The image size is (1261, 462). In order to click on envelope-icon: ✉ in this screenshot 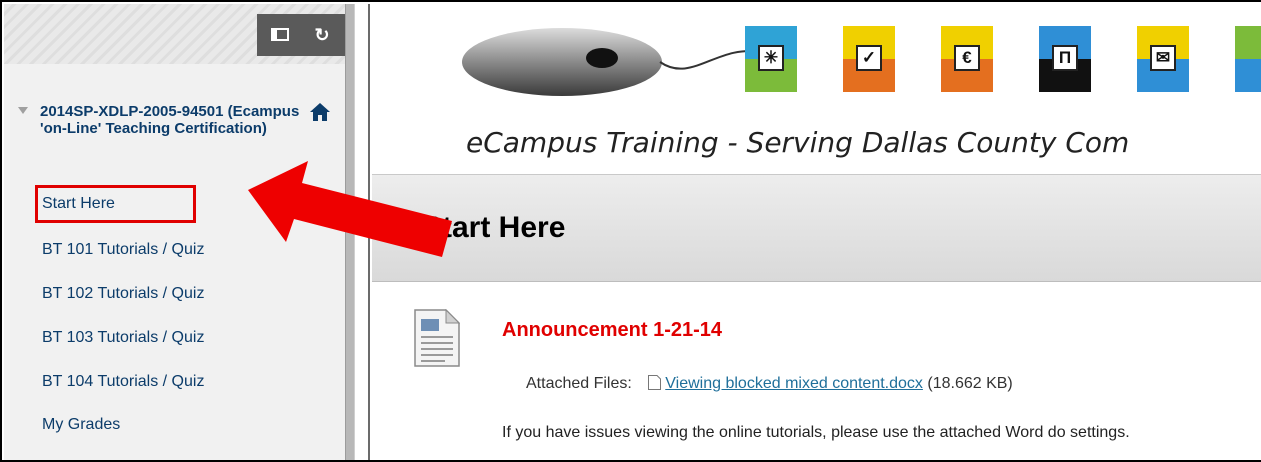, I will do `click(1163, 58)`.